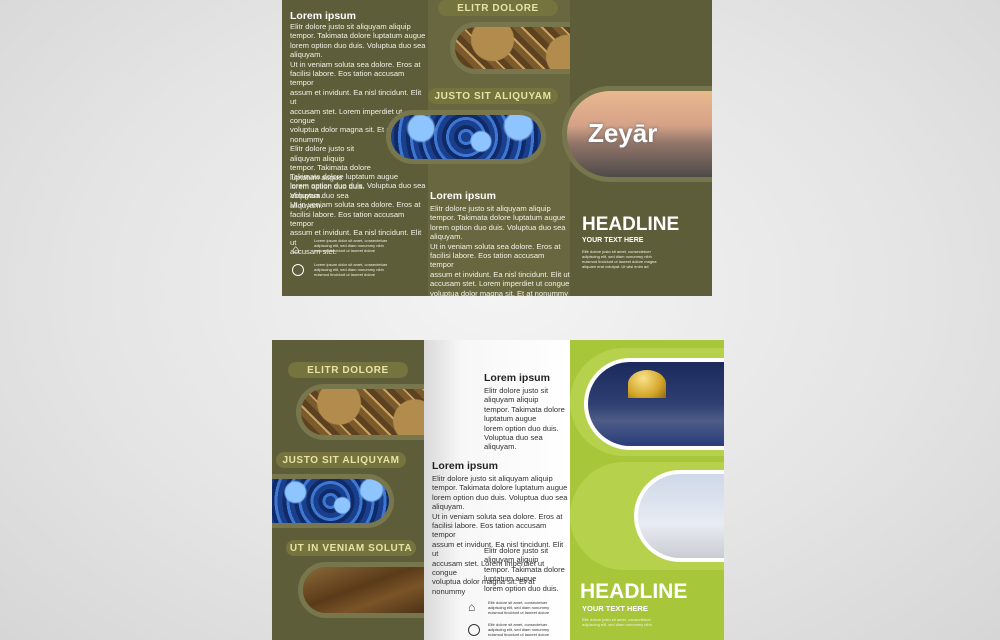  I want to click on bottom-globe-icon, so click(474, 630).